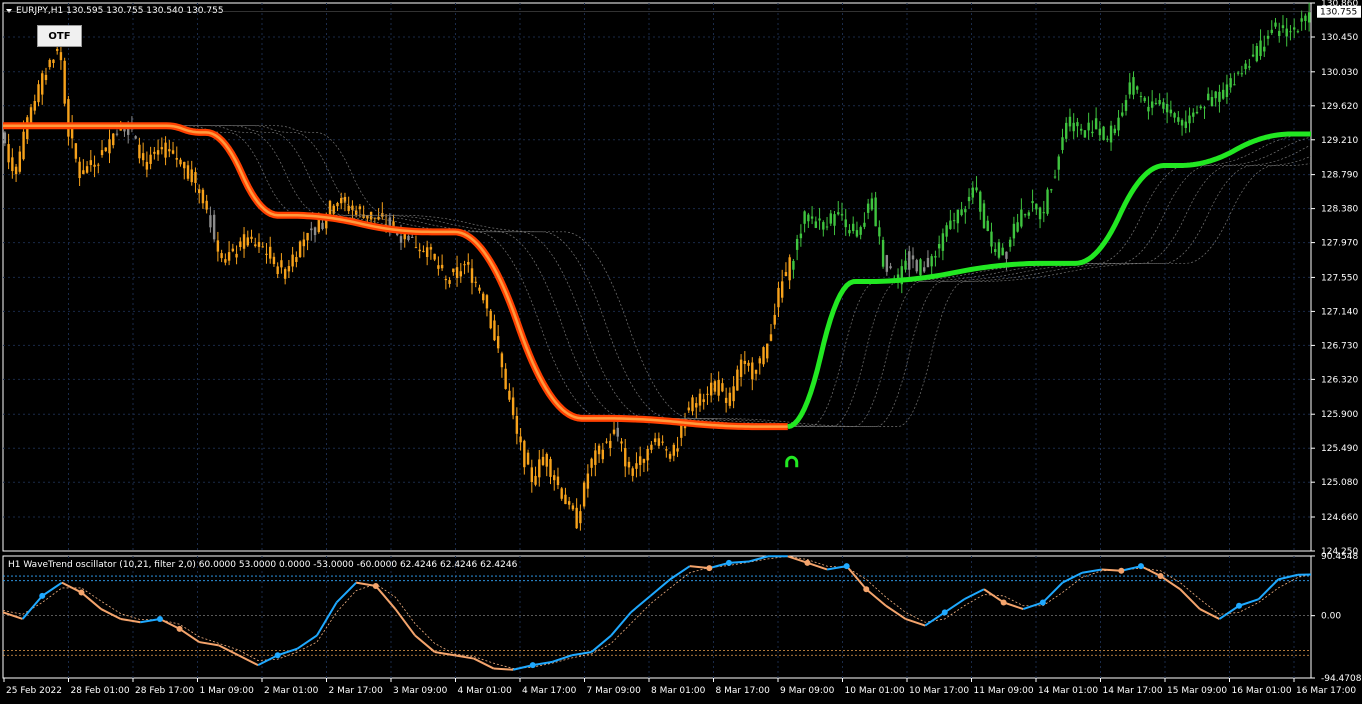 Image resolution: width=1362 pixels, height=704 pixels. Describe the element at coordinates (34, 691) in the screenshot. I see `x-tick-label: 25 Feb 2022` at that location.